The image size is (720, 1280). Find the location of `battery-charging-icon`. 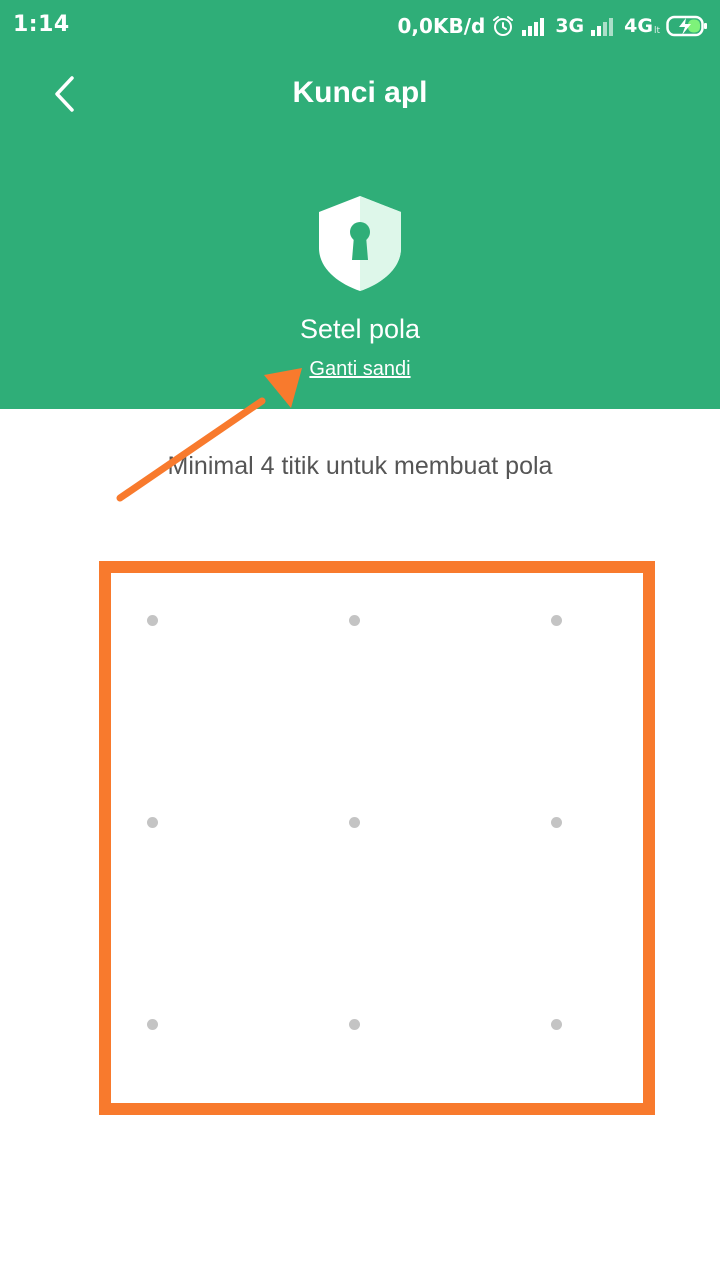

battery-charging-icon is located at coordinates (687, 26).